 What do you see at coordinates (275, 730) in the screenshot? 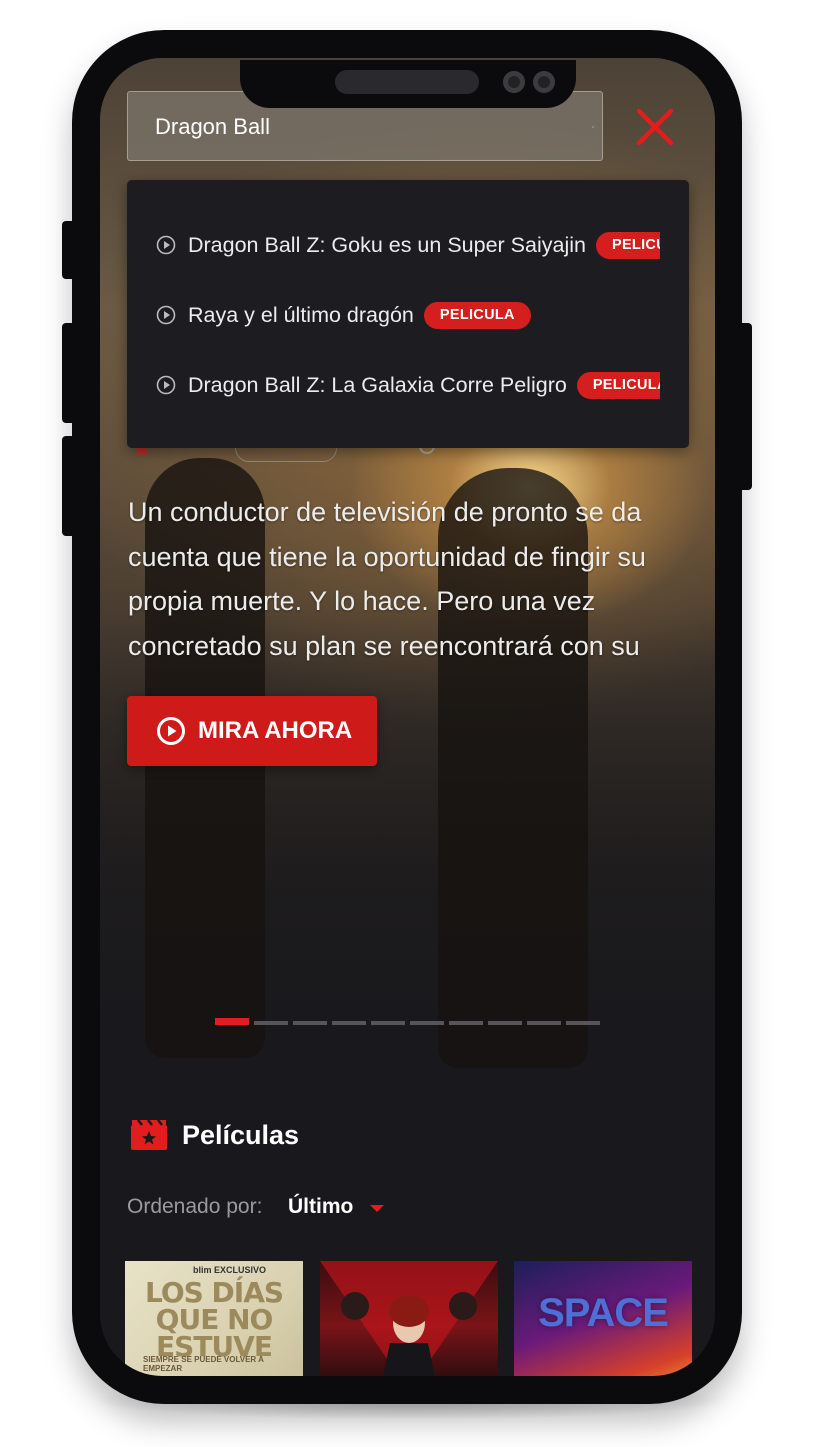
I see `watch-now-label: MIRA AHORA` at bounding box center [275, 730].